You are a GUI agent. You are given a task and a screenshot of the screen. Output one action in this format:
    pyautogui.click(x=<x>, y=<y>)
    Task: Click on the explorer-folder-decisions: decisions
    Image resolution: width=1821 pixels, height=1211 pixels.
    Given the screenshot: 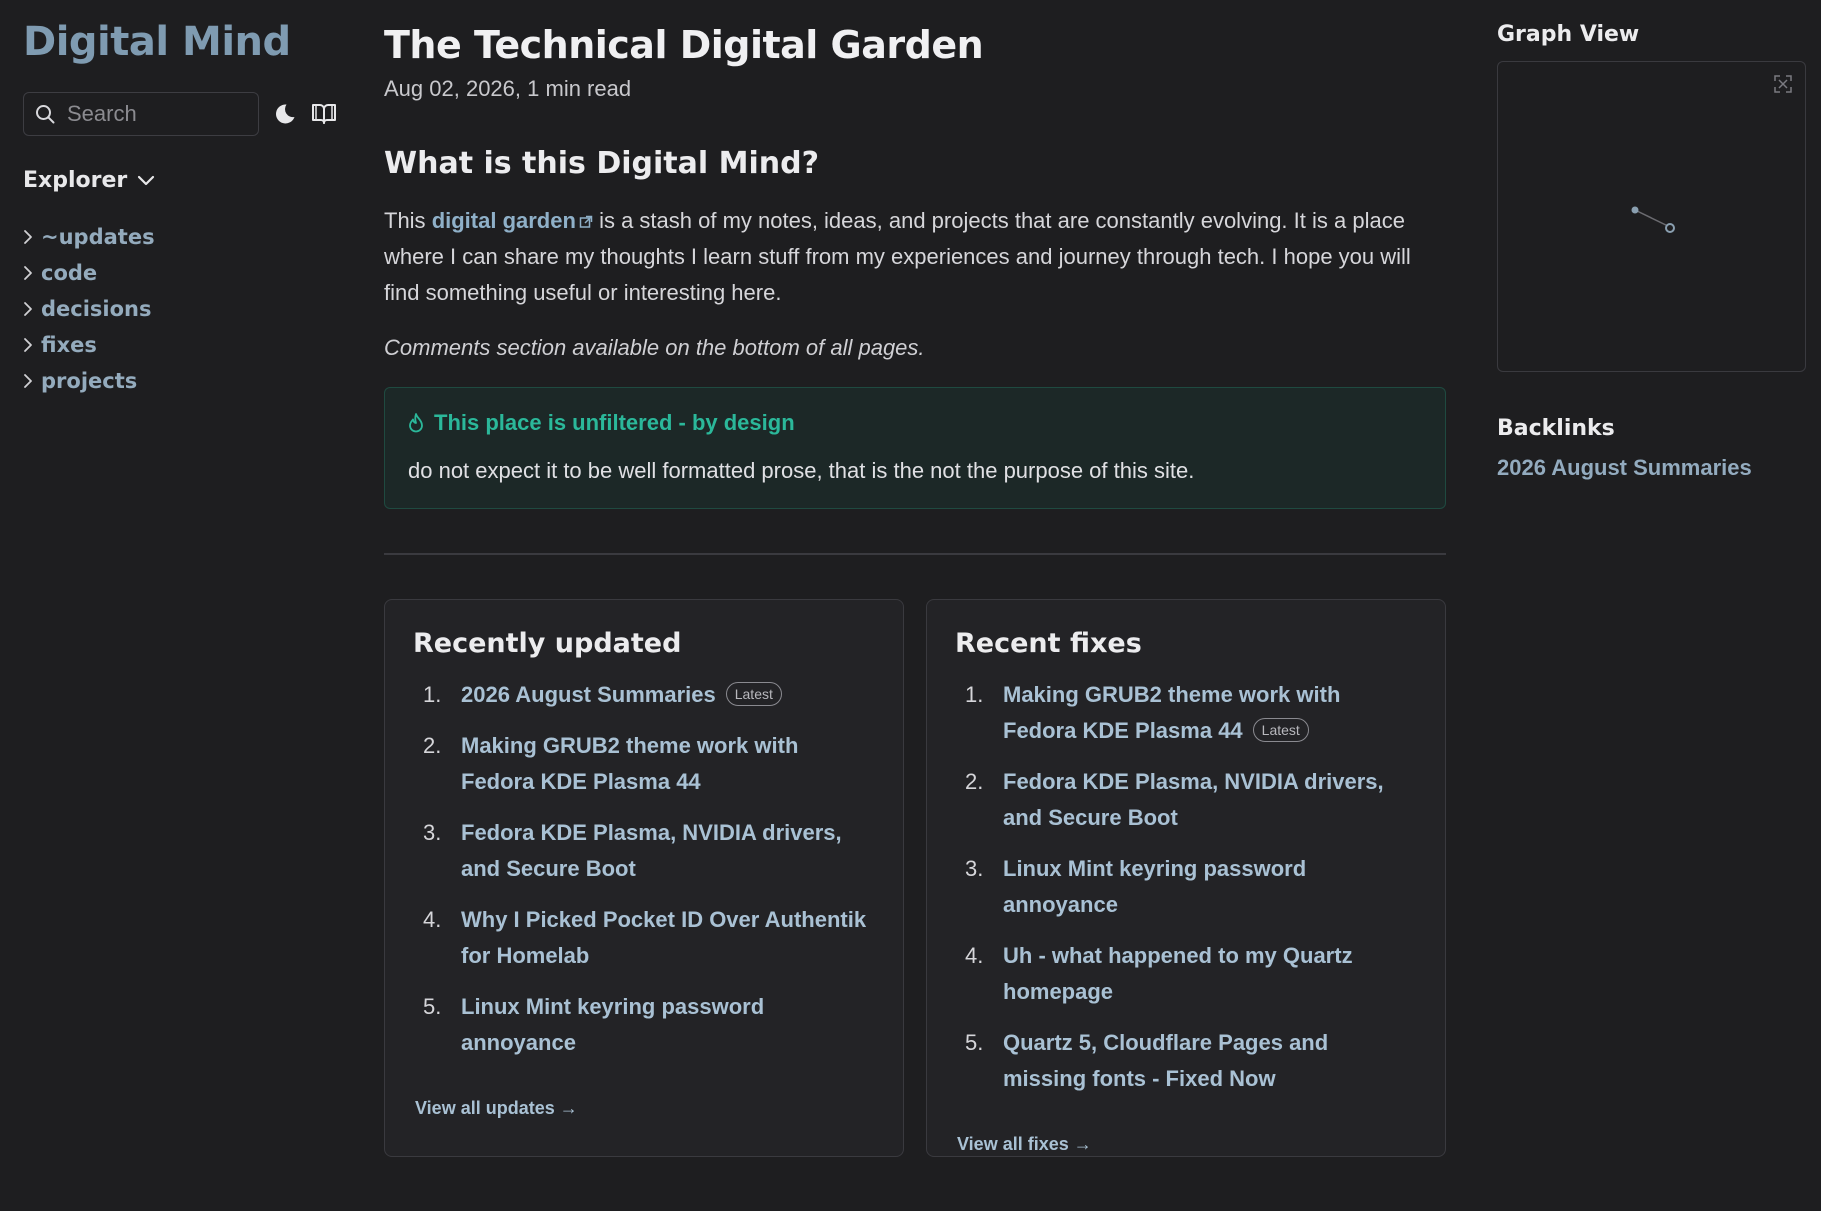 What is the action you would take?
    pyautogui.click(x=188, y=309)
    